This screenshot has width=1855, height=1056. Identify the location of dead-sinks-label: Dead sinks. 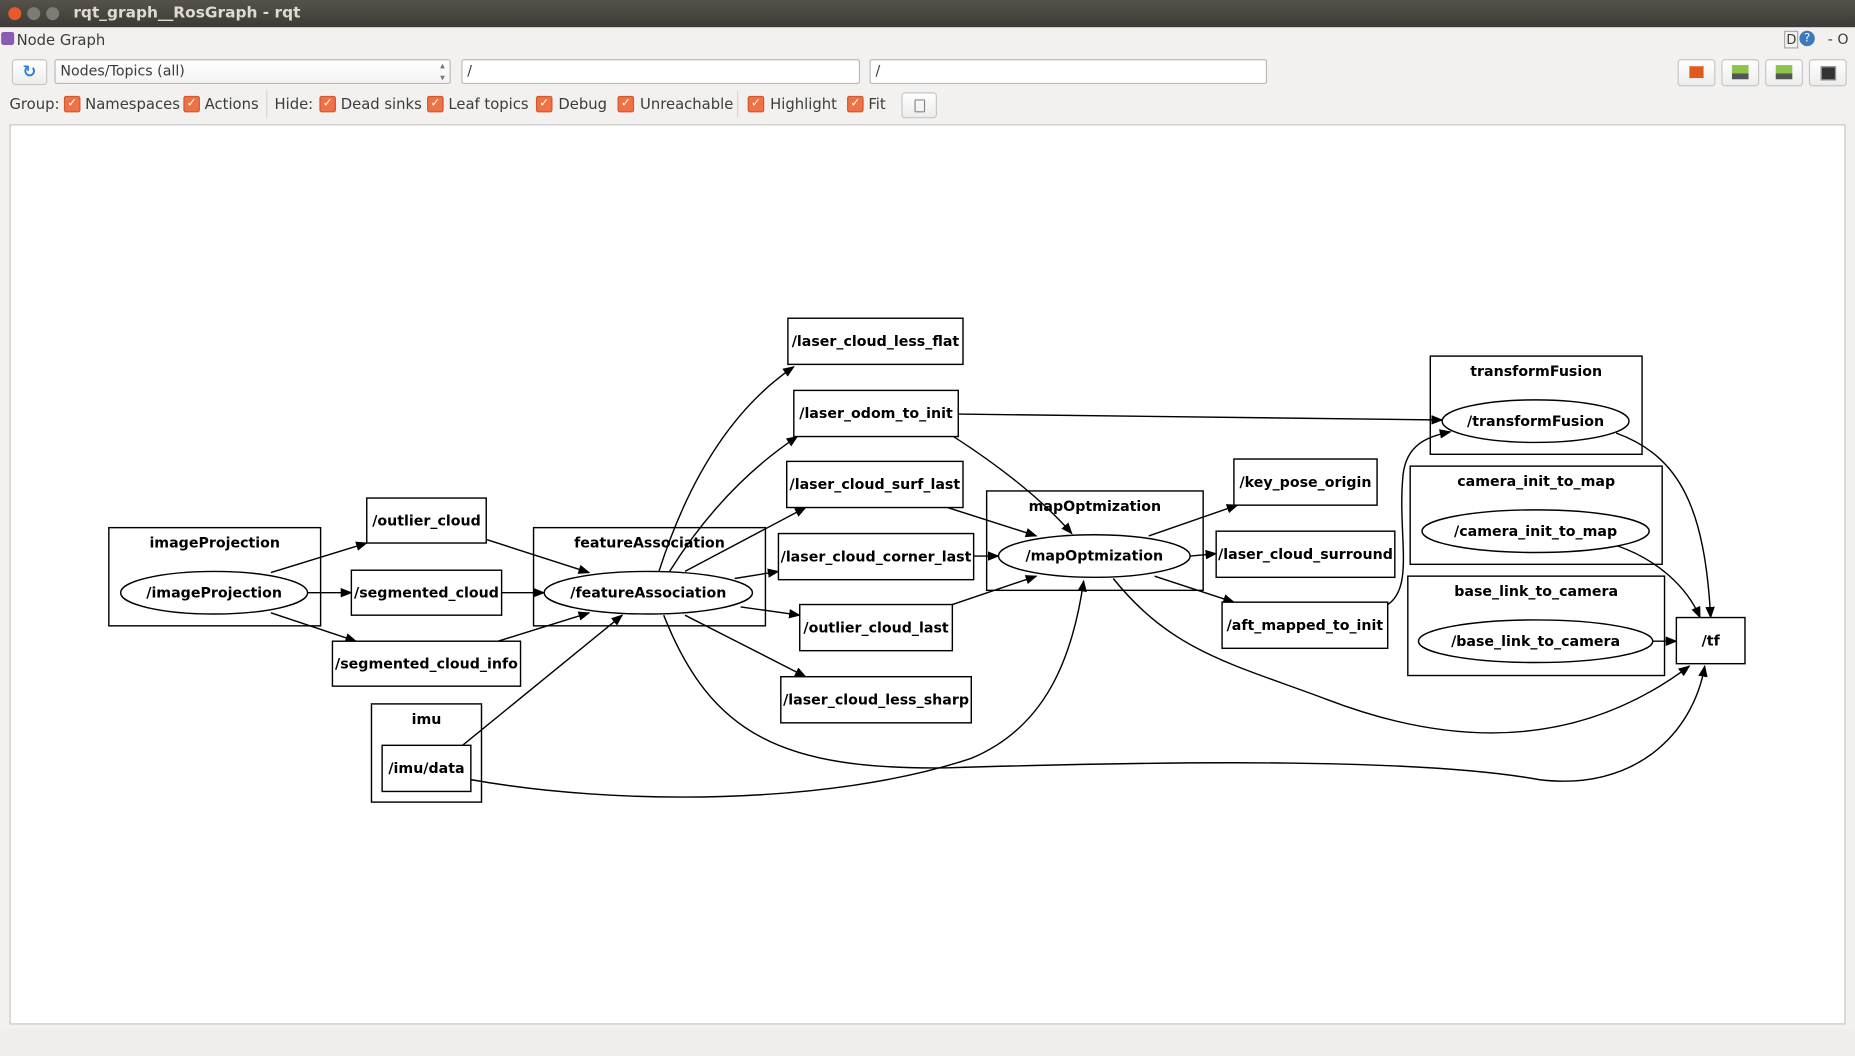
(381, 103).